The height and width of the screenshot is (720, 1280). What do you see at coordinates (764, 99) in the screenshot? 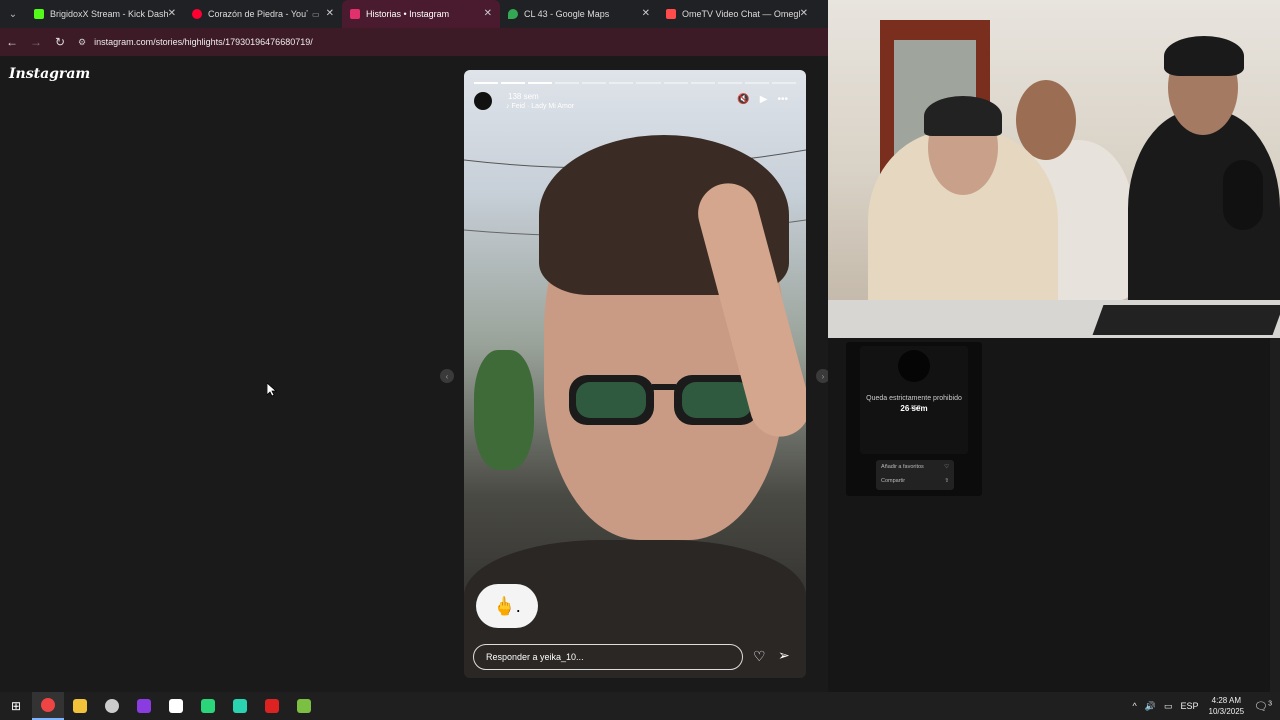
I see `play-icon: ▶` at bounding box center [764, 99].